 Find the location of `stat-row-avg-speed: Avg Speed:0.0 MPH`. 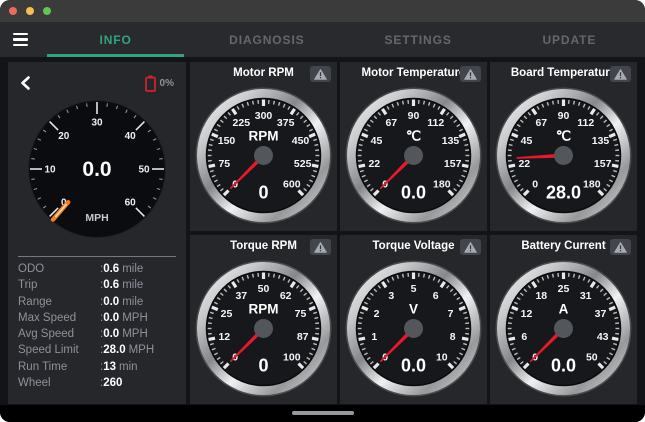

stat-row-avg-speed: Avg Speed:0.0 MPH is located at coordinates (97, 334).